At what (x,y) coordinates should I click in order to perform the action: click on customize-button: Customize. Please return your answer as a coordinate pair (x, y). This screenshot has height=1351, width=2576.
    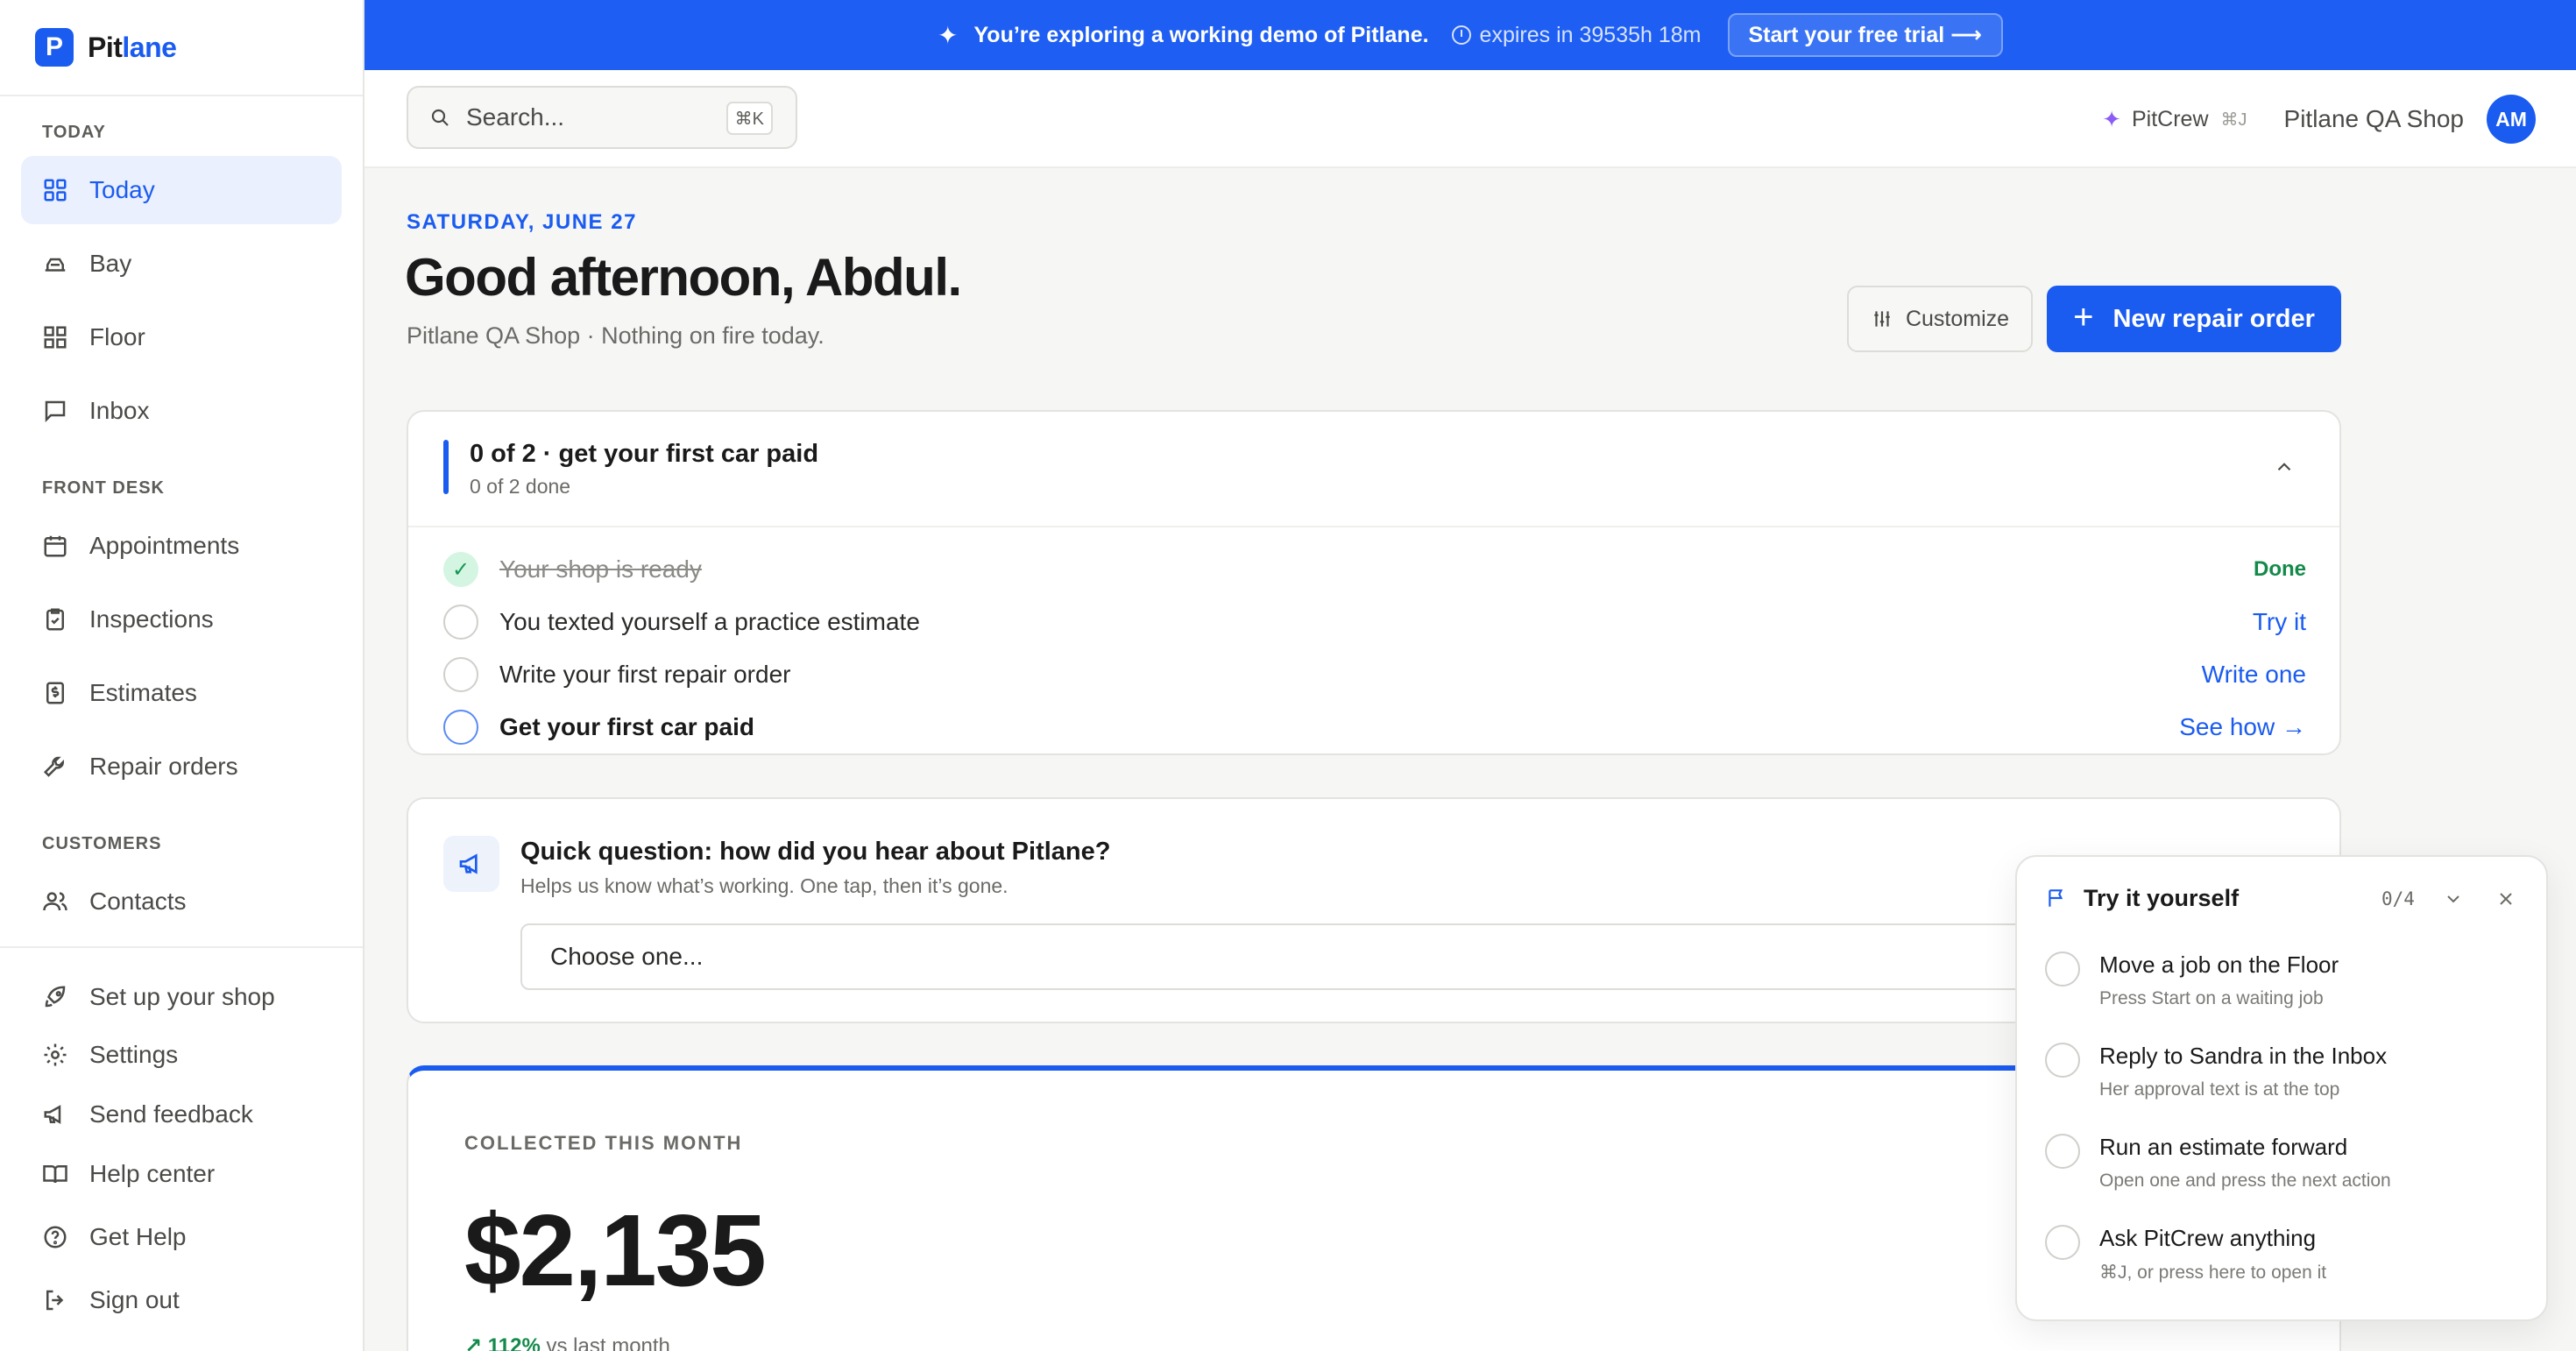
    Looking at the image, I should click on (1940, 319).